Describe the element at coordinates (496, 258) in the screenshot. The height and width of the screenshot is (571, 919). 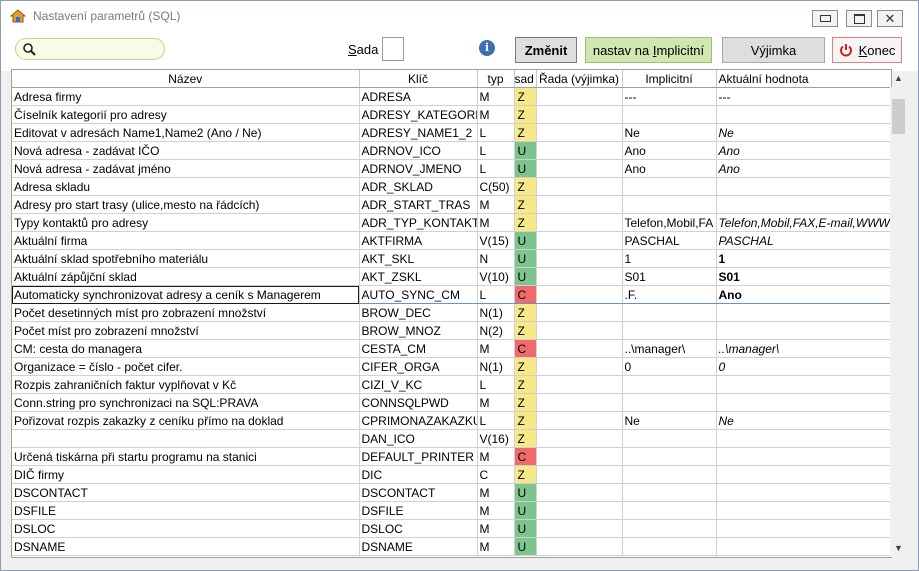
I see `cell-typ: N` at that location.